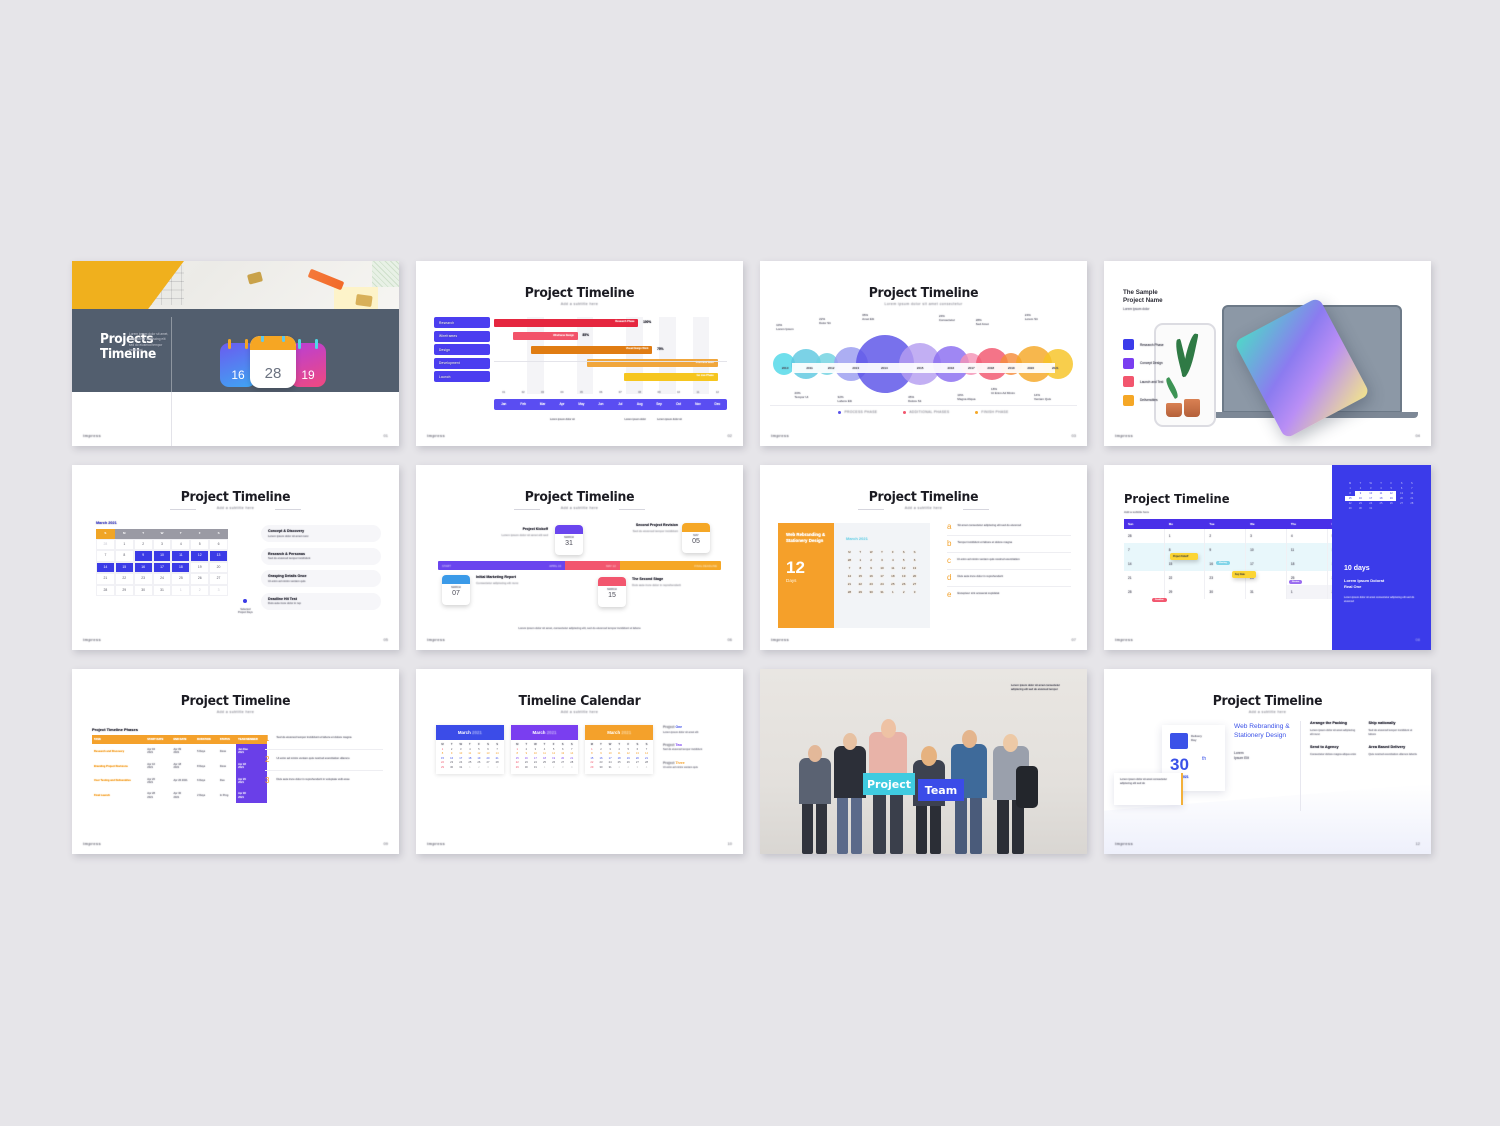 The width and height of the screenshot is (1500, 1126). I want to click on sticky-note: Project Kickoff, so click(1184, 556).